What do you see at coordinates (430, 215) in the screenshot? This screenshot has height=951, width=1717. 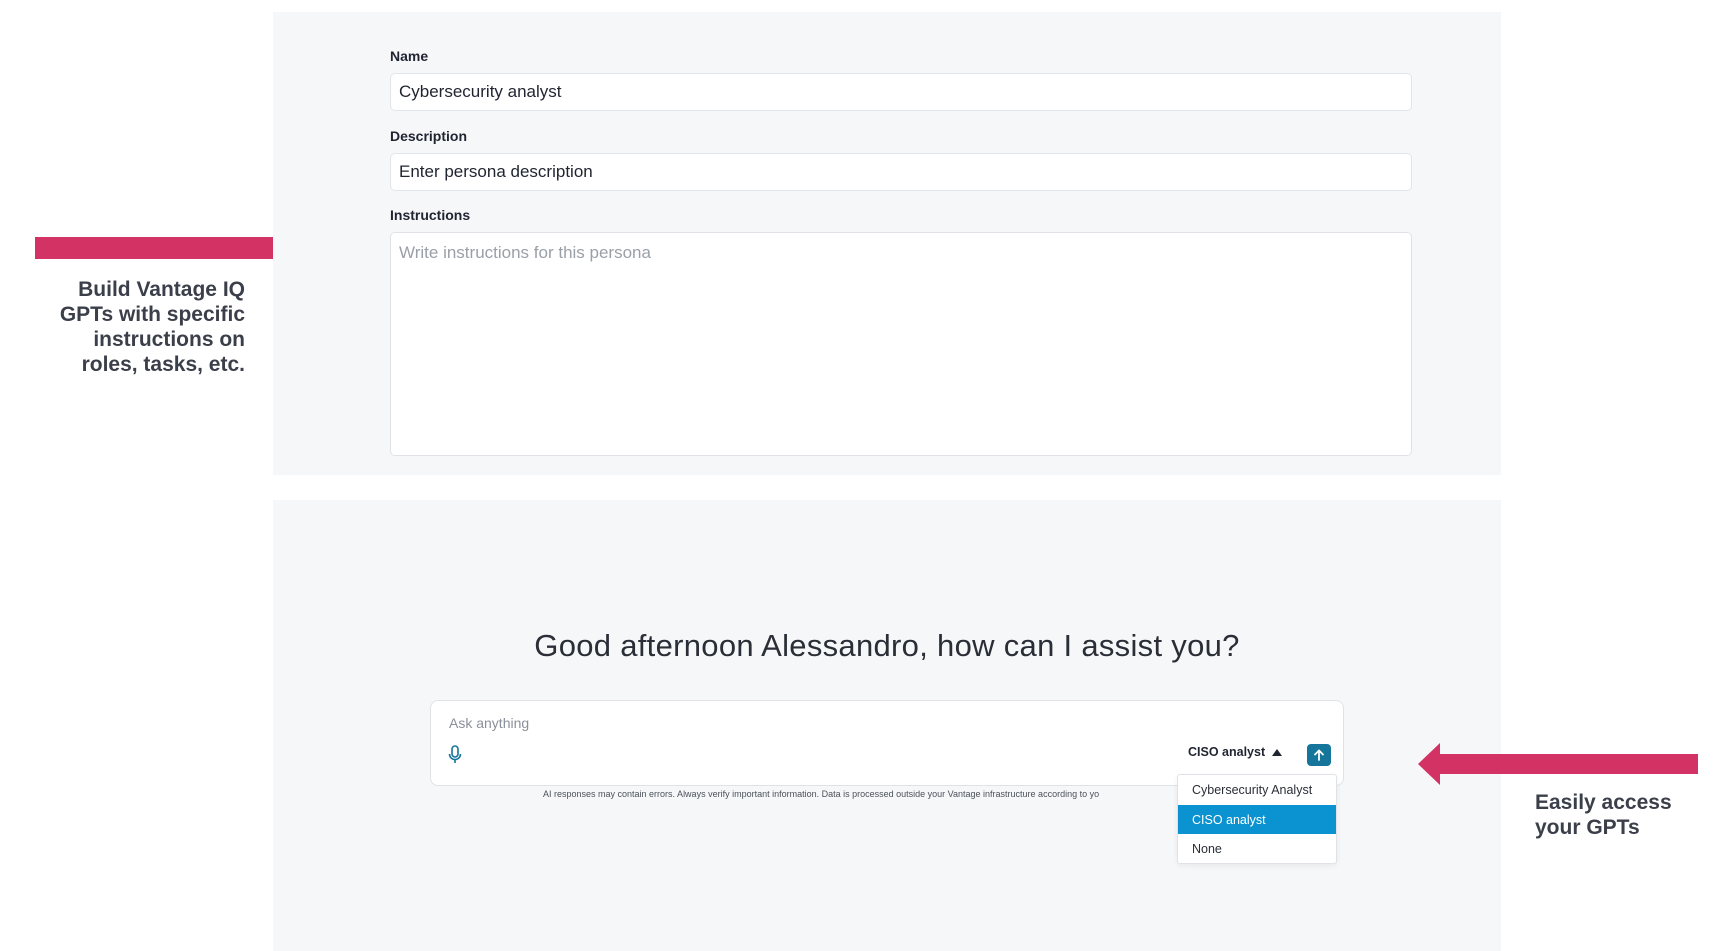 I see `instructions-label: Instructions` at bounding box center [430, 215].